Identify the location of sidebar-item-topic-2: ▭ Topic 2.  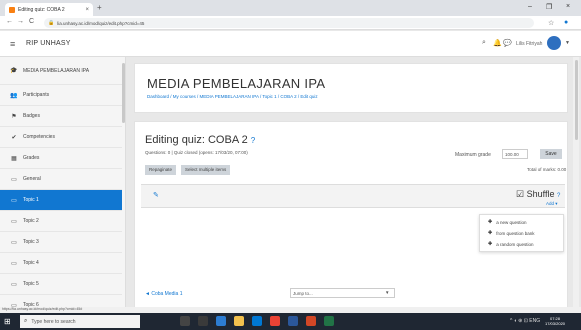
(61, 221).